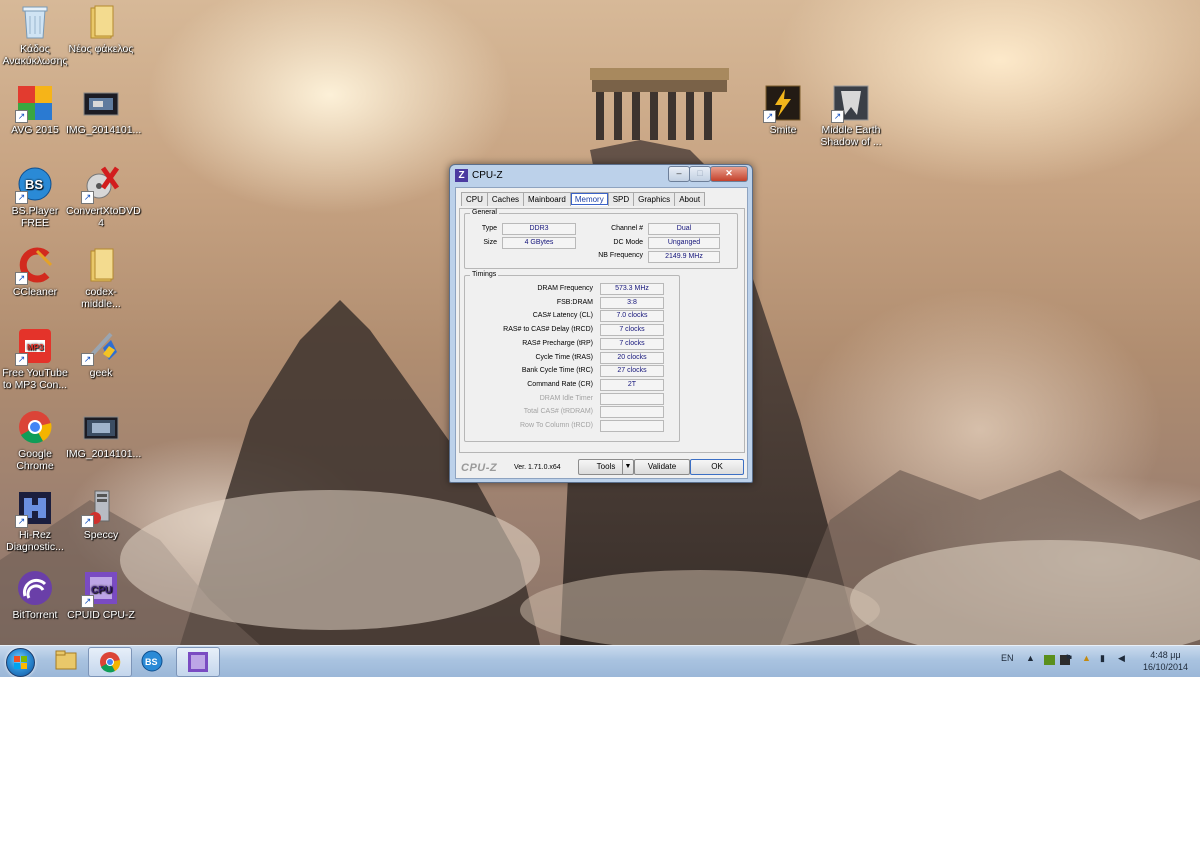 This screenshot has height=868, width=1200. What do you see at coordinates (101, 353) in the screenshot?
I see `desktop-icon-geek: ↗ geek` at bounding box center [101, 353].